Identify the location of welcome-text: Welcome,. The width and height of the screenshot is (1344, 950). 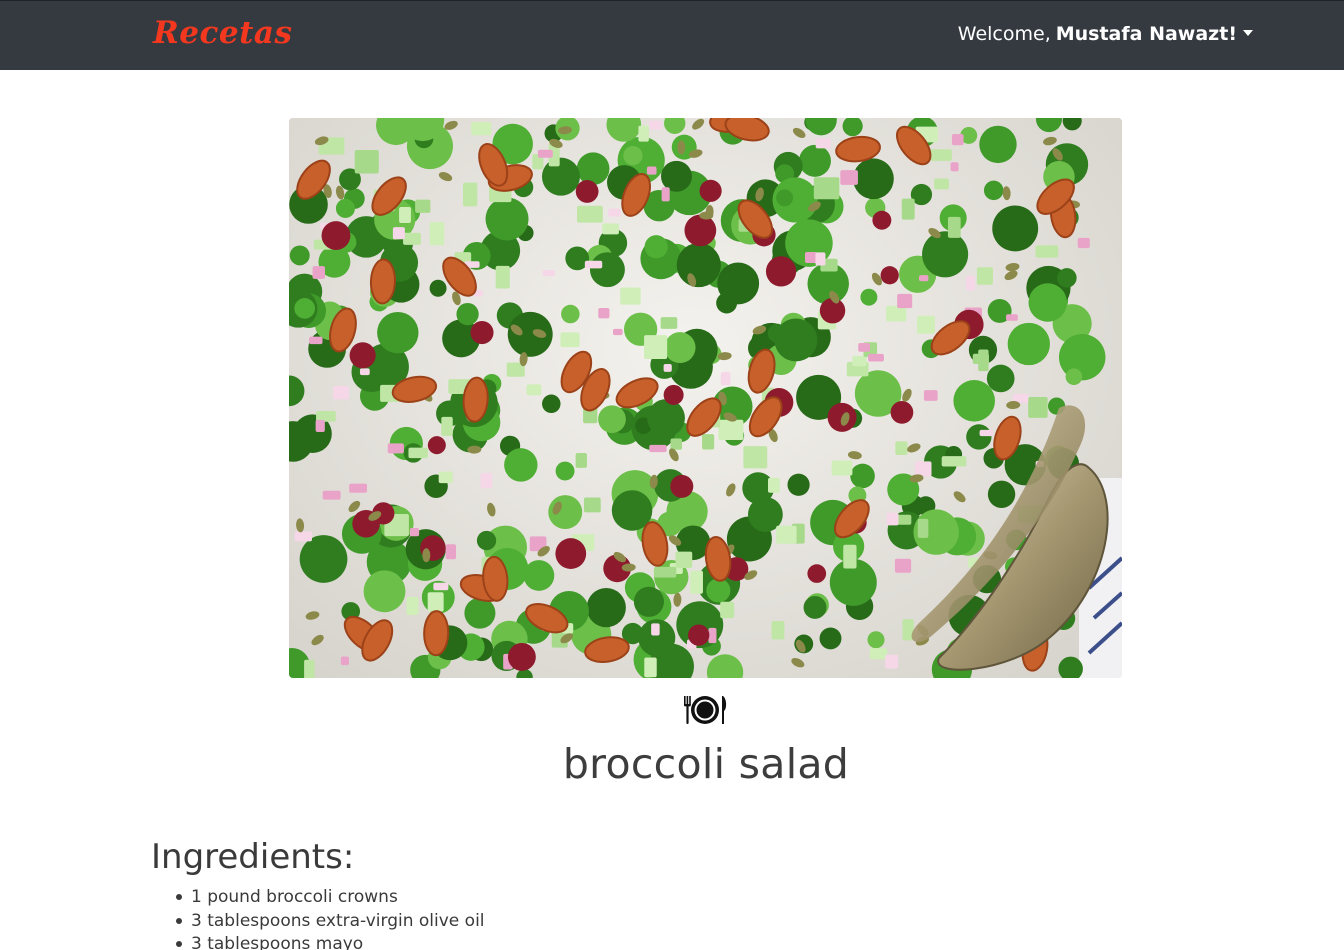
(1004, 34).